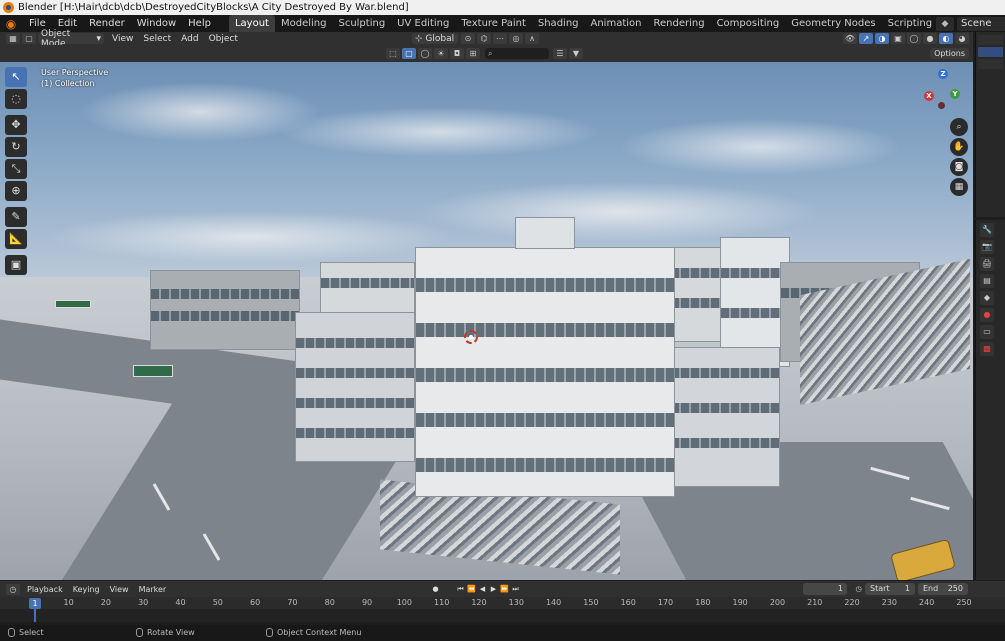  I want to click on select-mode-icon: ▢, so click(29, 38).